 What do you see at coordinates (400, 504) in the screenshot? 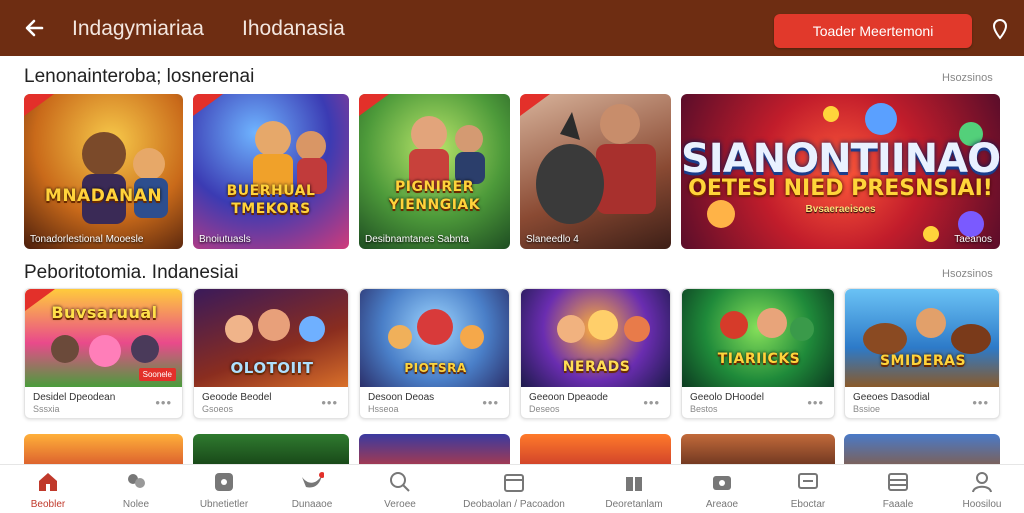
I see `nav-label: Veroee` at bounding box center [400, 504].